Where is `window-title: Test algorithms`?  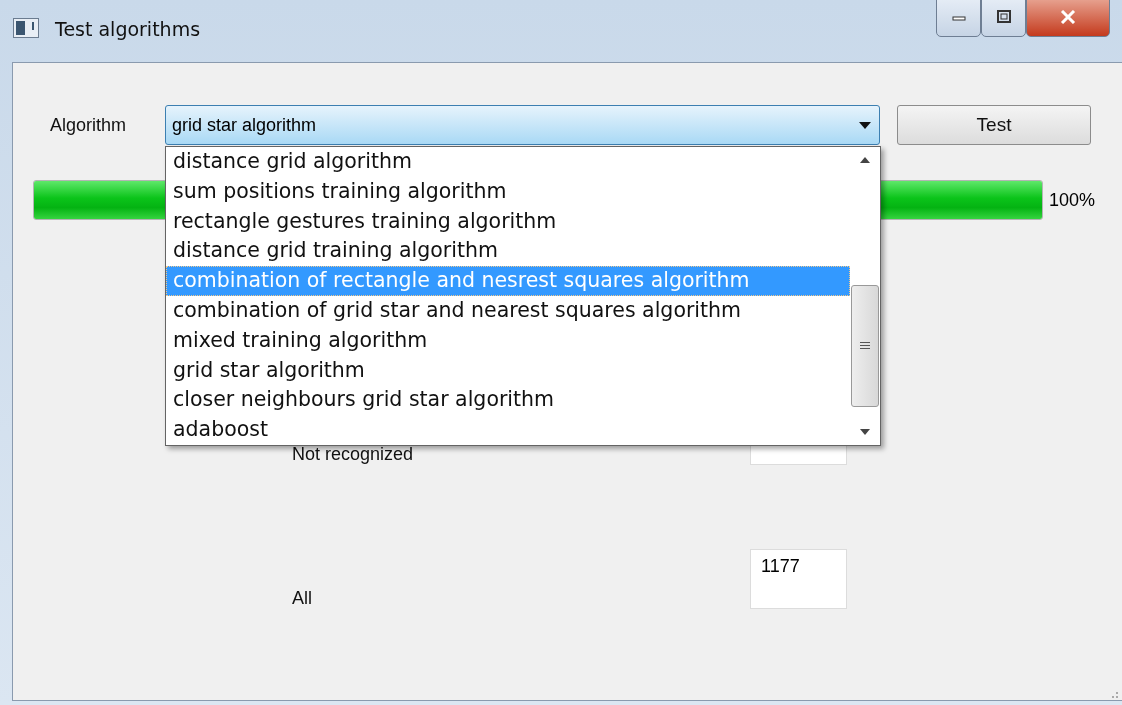 window-title: Test algorithms is located at coordinates (128, 29).